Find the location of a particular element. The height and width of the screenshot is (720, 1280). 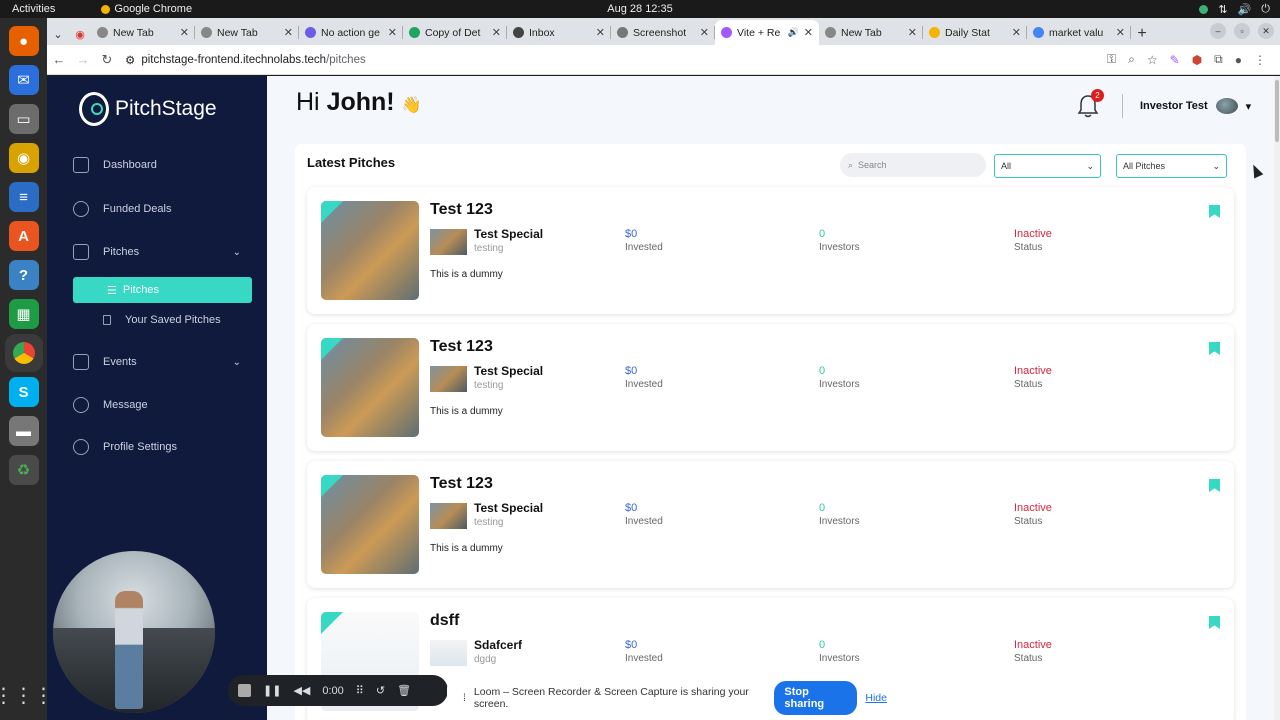

tab-favicon-icon is located at coordinates (830, 32).